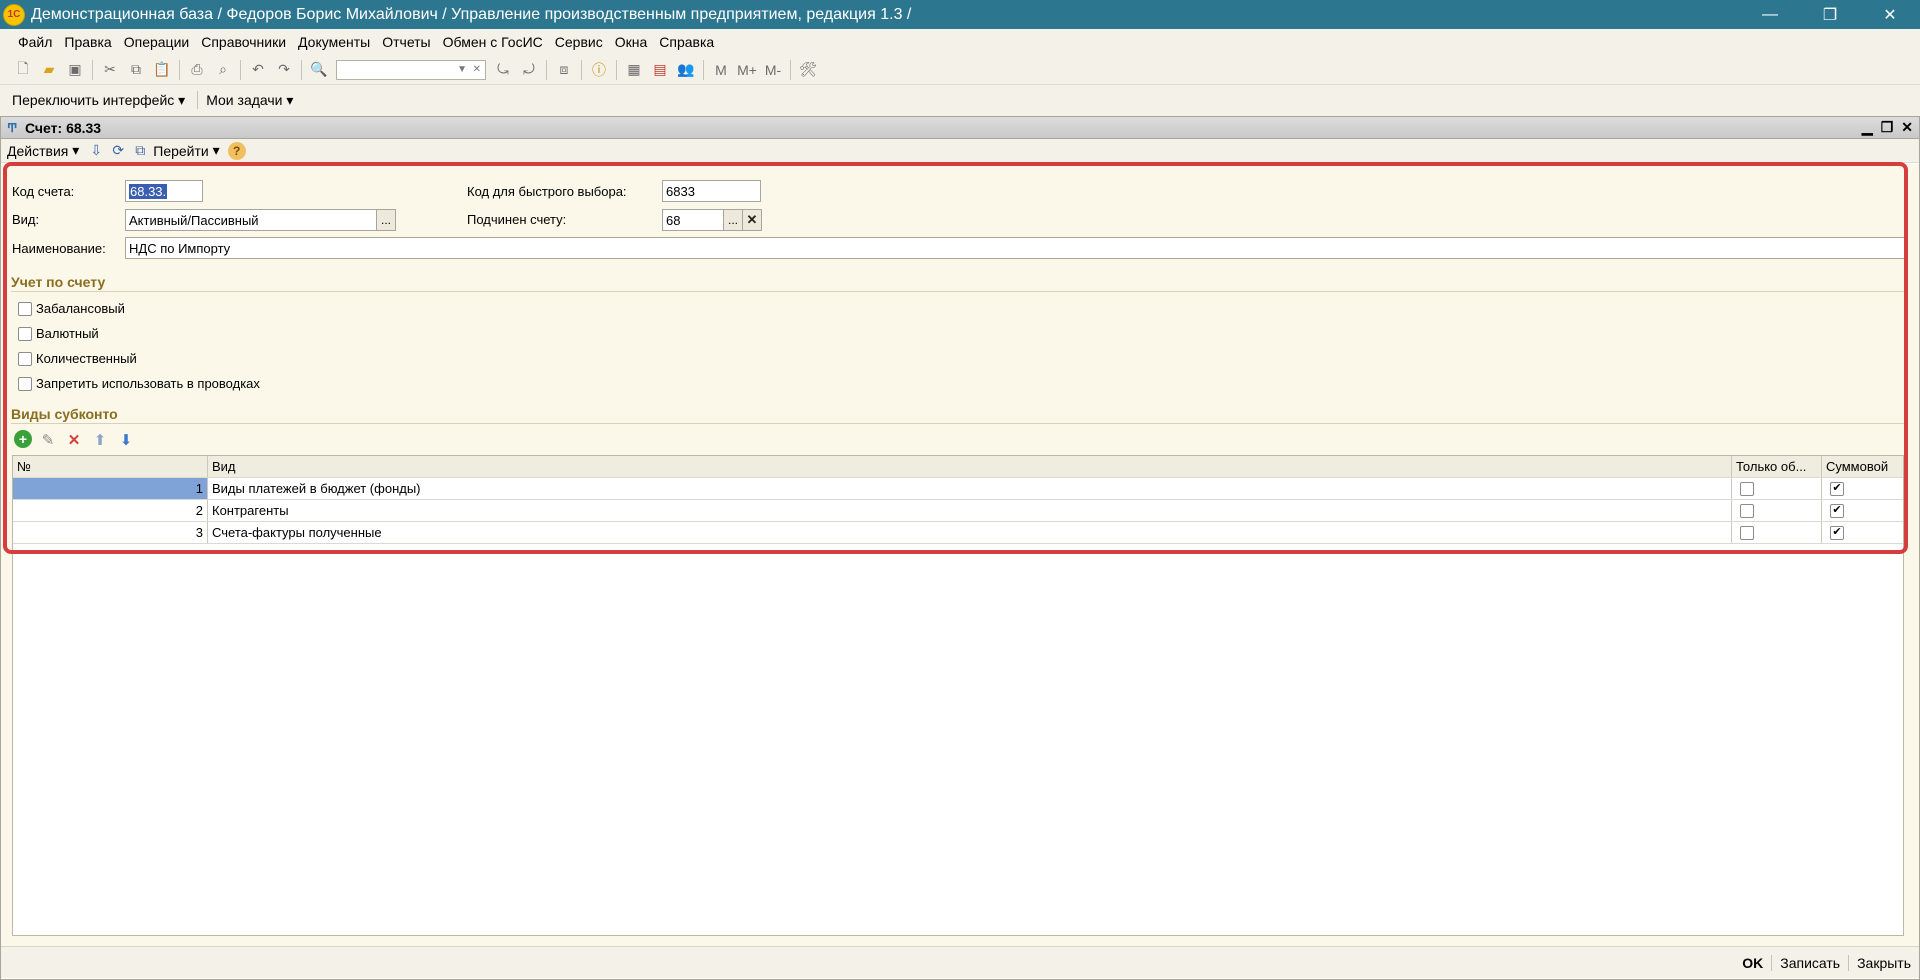 The width and height of the screenshot is (1920, 980). What do you see at coordinates (197, 70) in the screenshot?
I see `print-icon: ⎙` at bounding box center [197, 70].